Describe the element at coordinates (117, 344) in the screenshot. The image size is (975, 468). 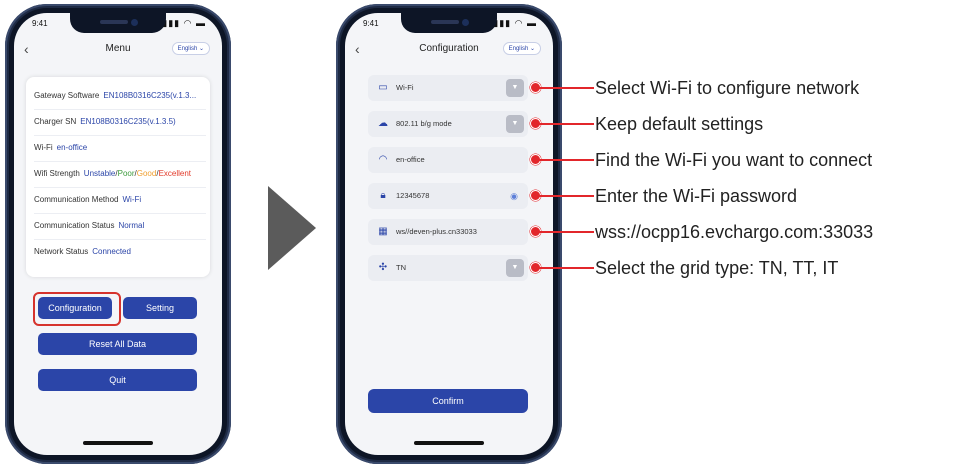
I see `reset-all-data-button: Reset All Data` at that location.